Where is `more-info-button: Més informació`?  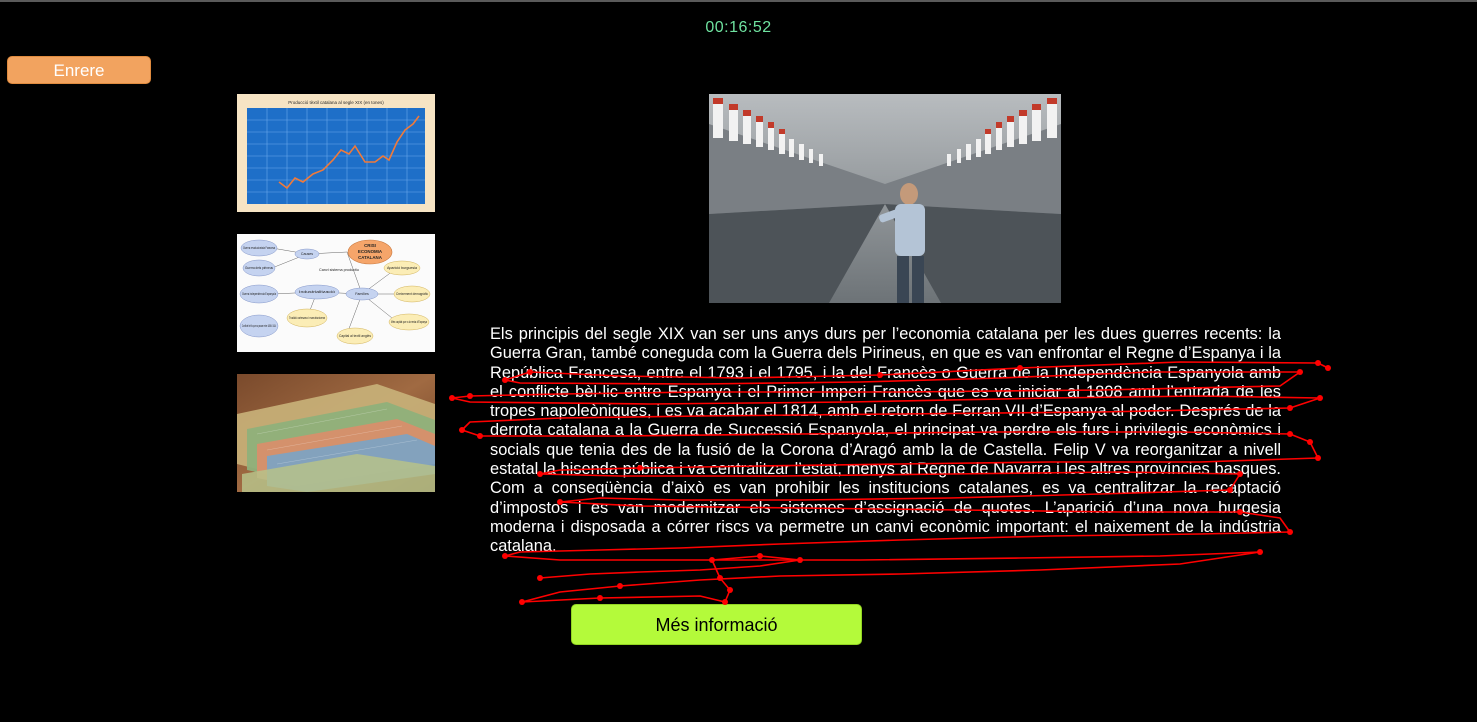
more-info-button: Més informació is located at coordinates (716, 624).